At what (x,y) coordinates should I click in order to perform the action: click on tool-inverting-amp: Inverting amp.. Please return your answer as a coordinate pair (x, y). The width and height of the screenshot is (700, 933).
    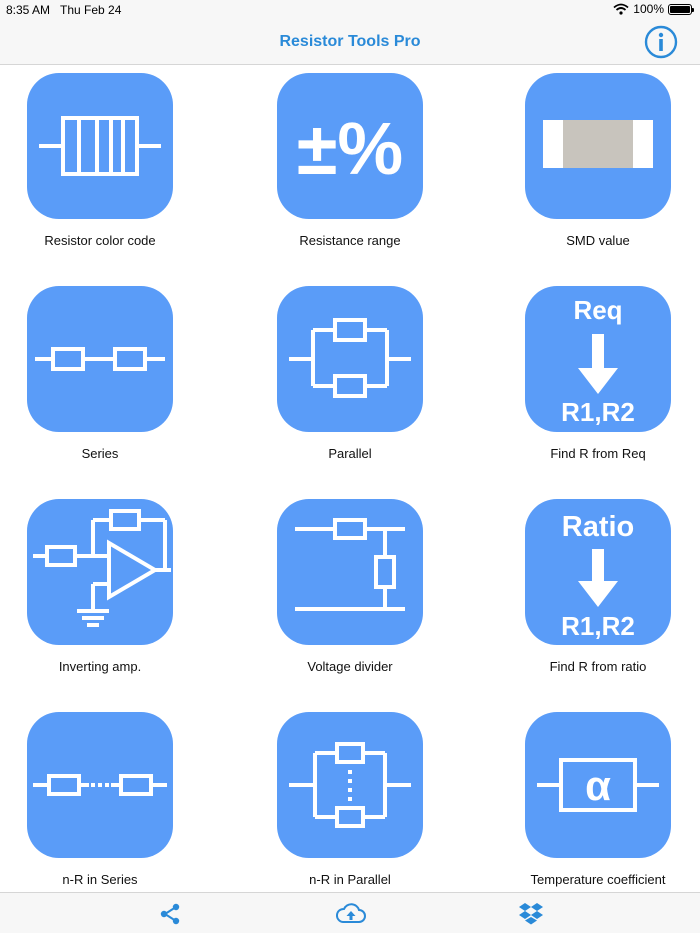
    Looking at the image, I should click on (100, 592).